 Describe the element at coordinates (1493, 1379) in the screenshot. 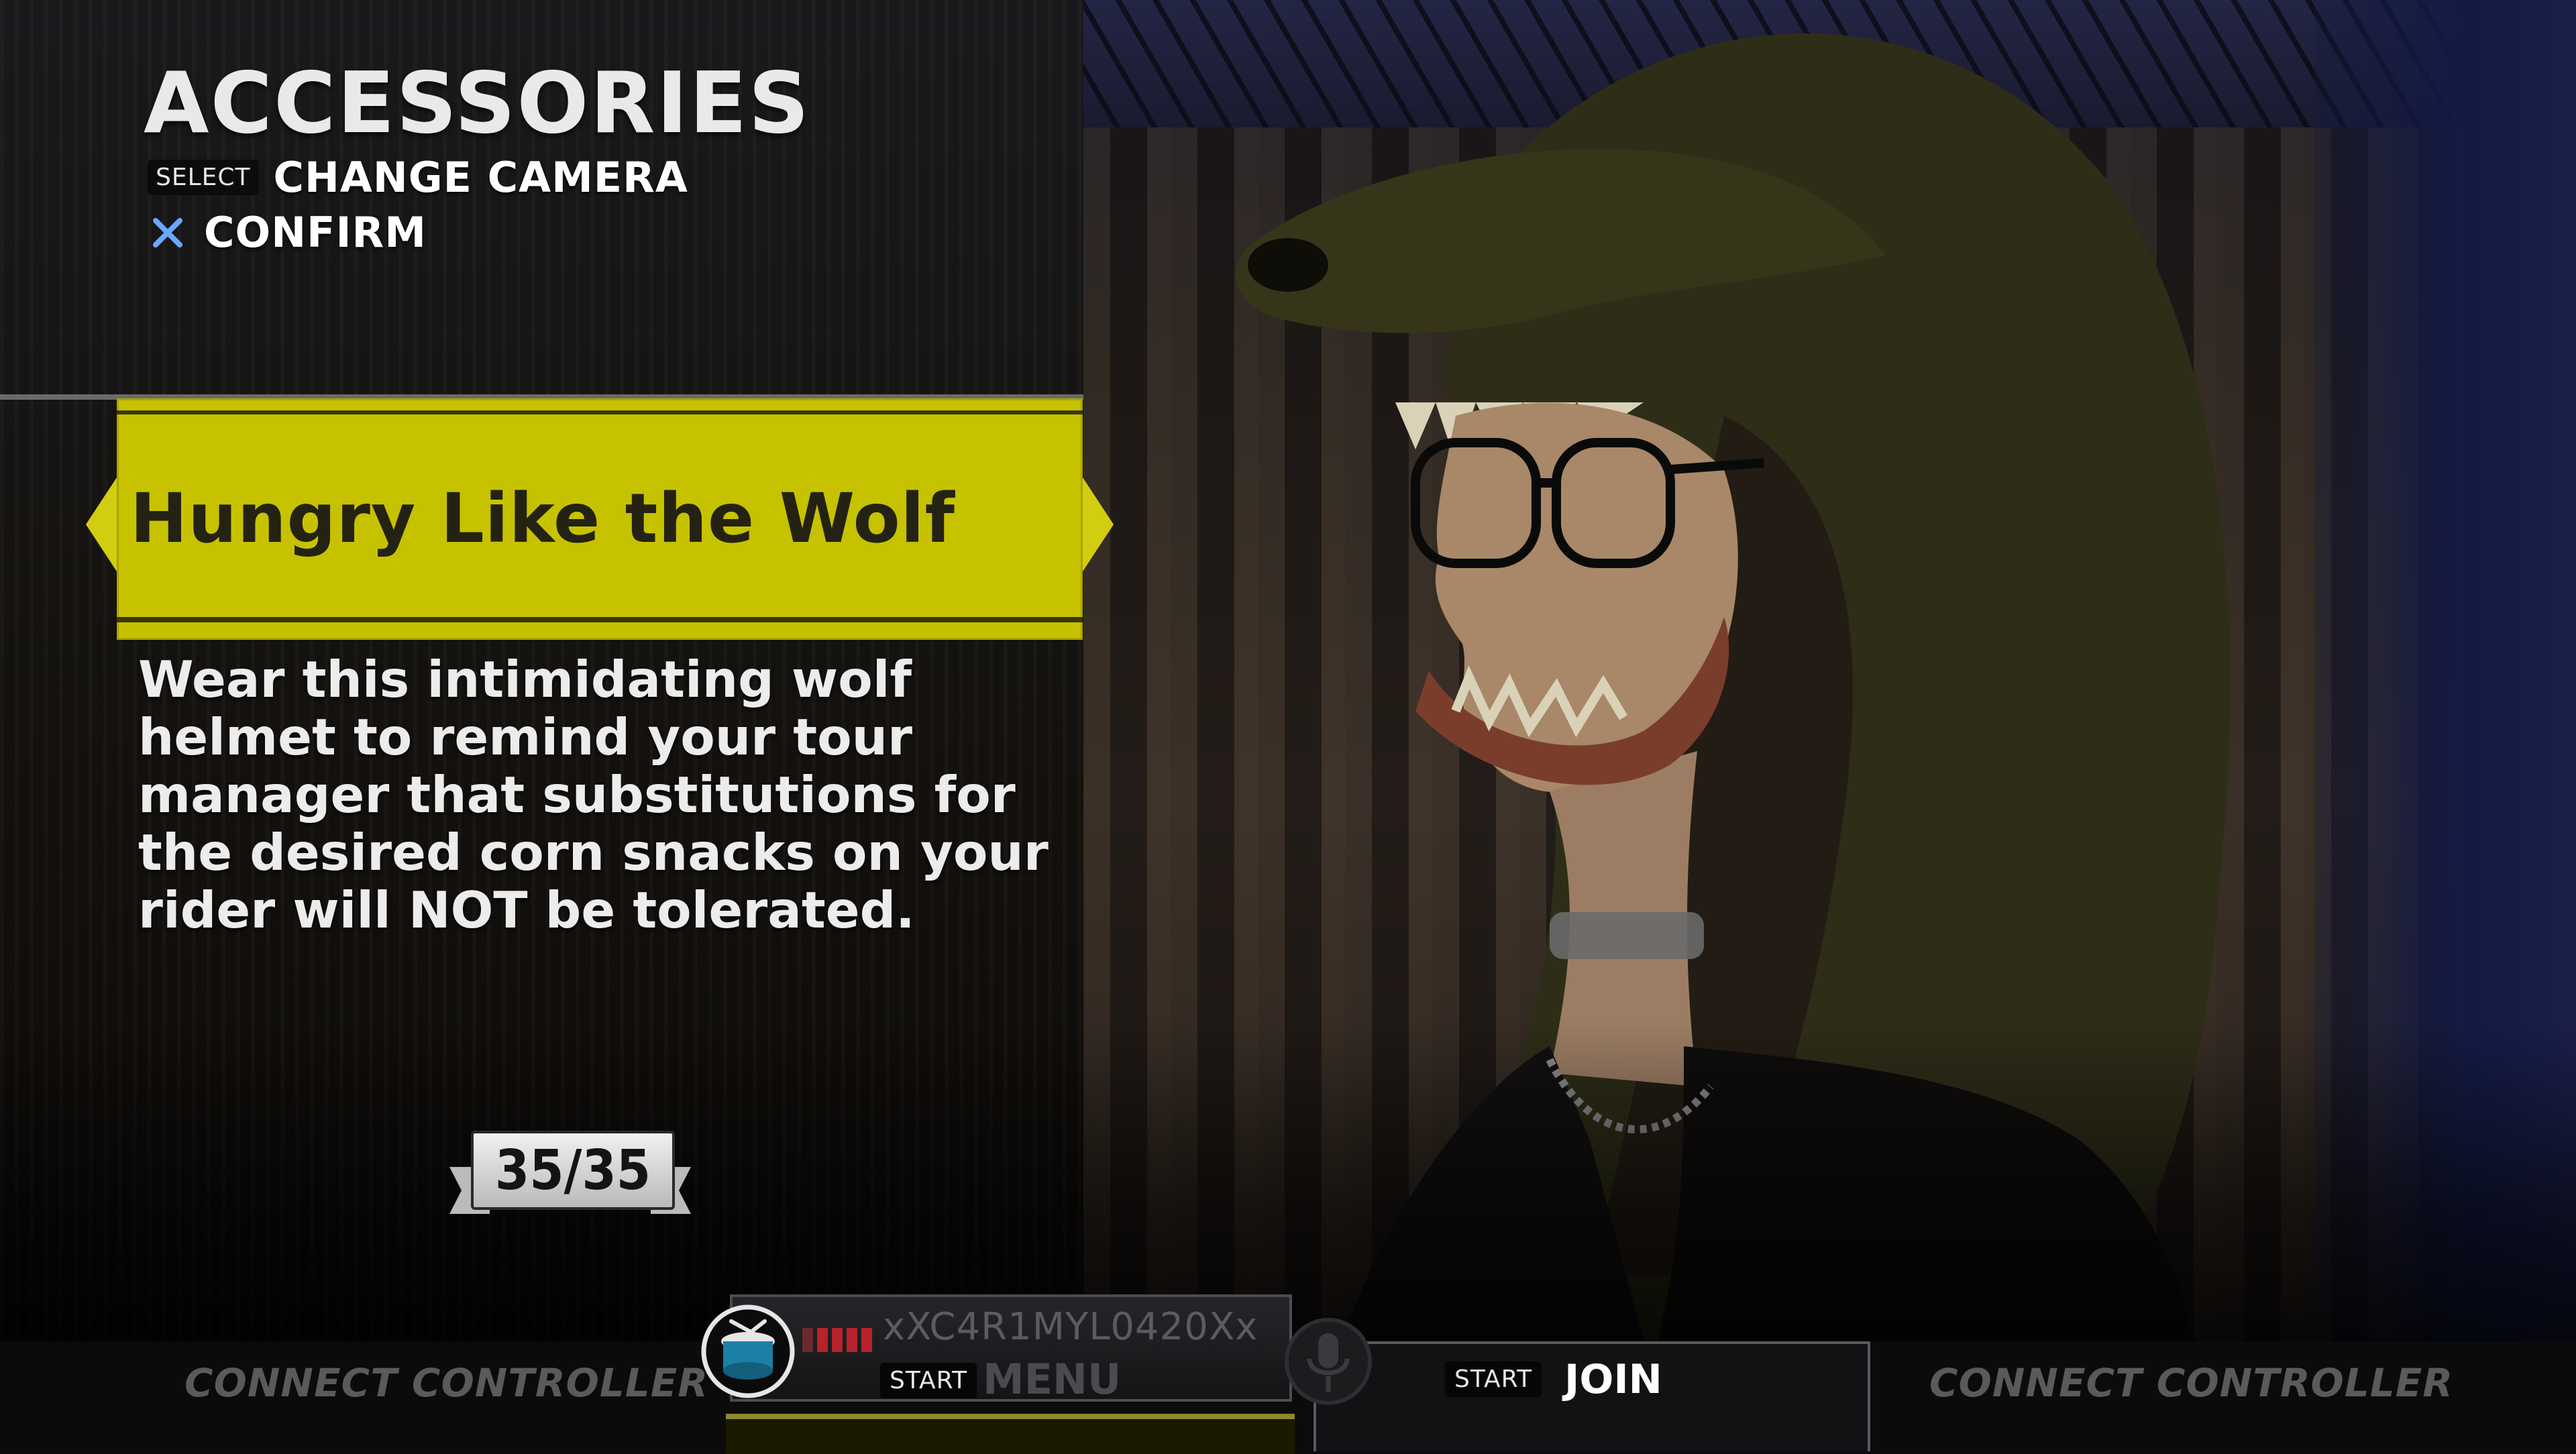

I see `player-3-start-key: START` at that location.